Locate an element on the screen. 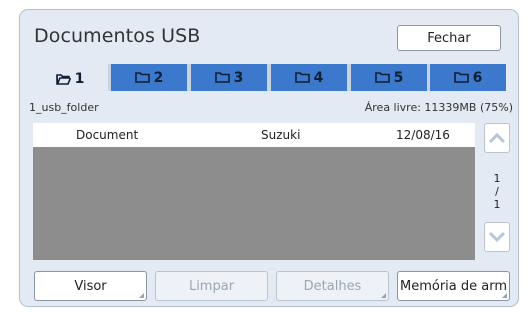 The image size is (527, 313). dialog-title: Documentos USB is located at coordinates (117, 36).